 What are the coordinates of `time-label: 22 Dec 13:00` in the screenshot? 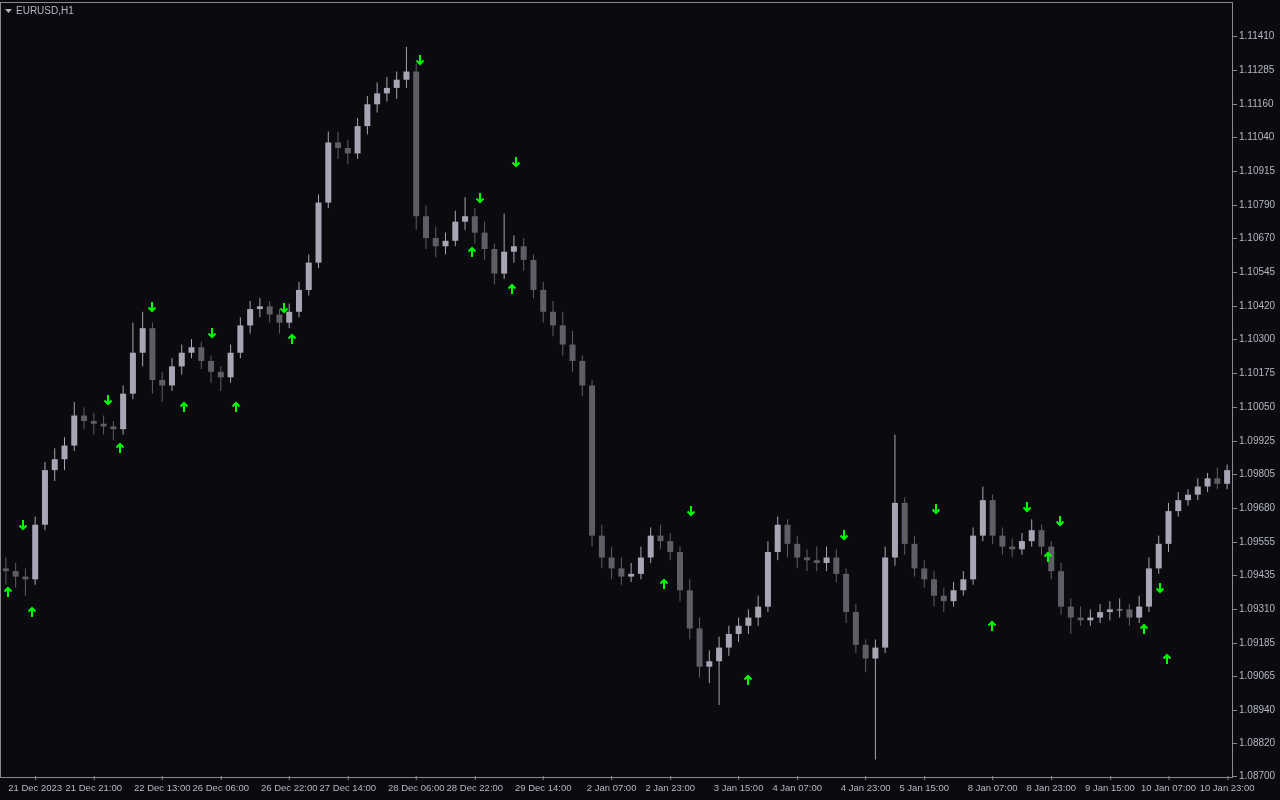 It's located at (162, 788).